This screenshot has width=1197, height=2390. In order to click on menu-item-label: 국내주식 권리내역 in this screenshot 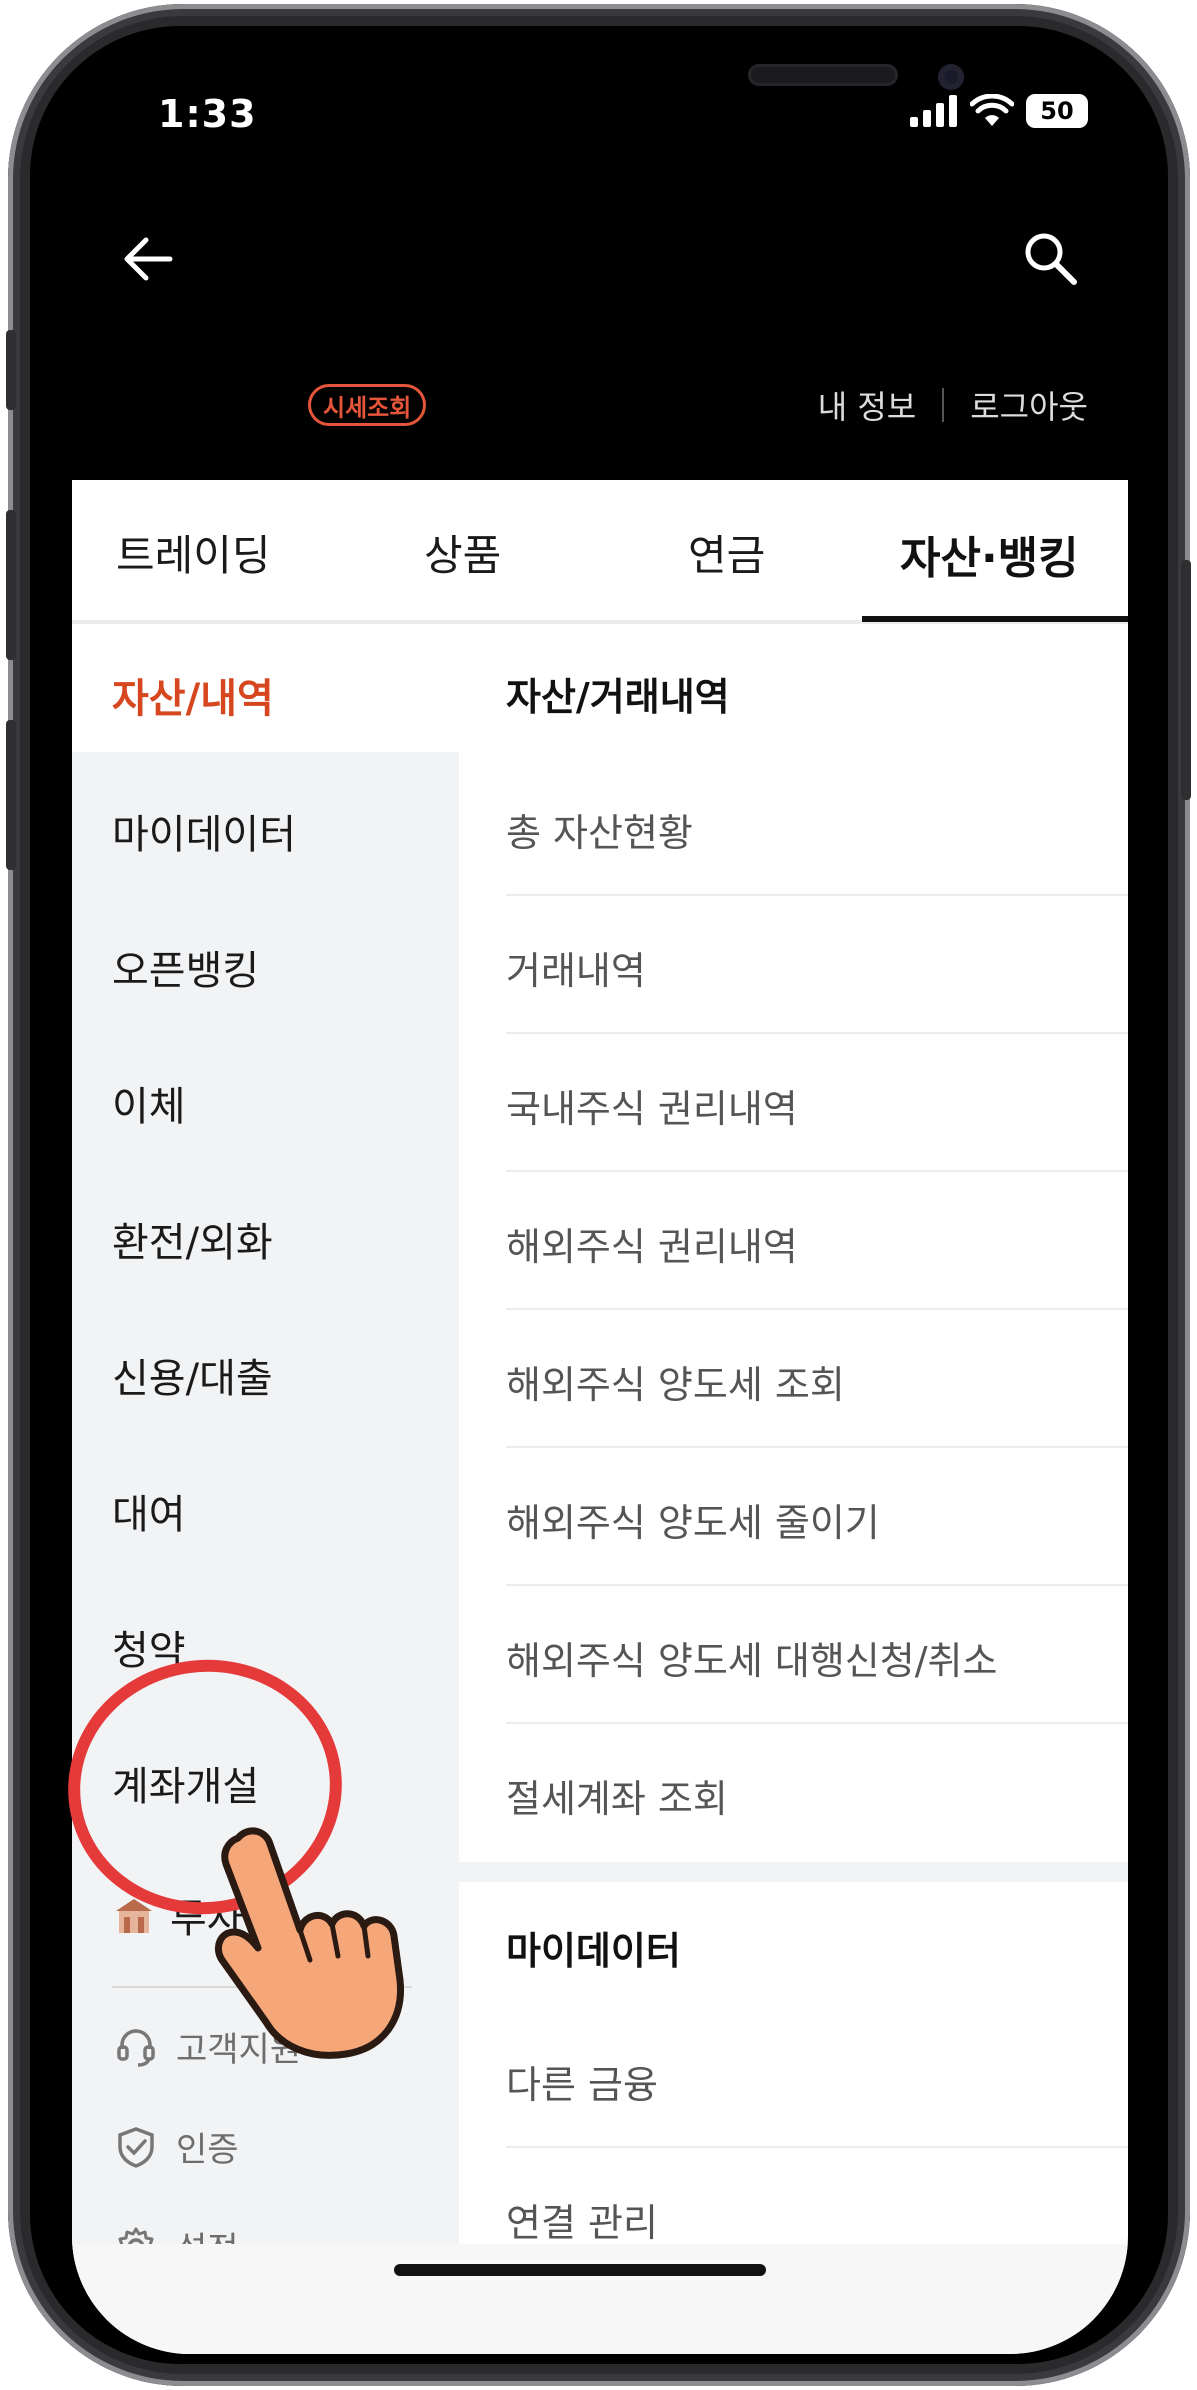, I will do `click(652, 1109)`.